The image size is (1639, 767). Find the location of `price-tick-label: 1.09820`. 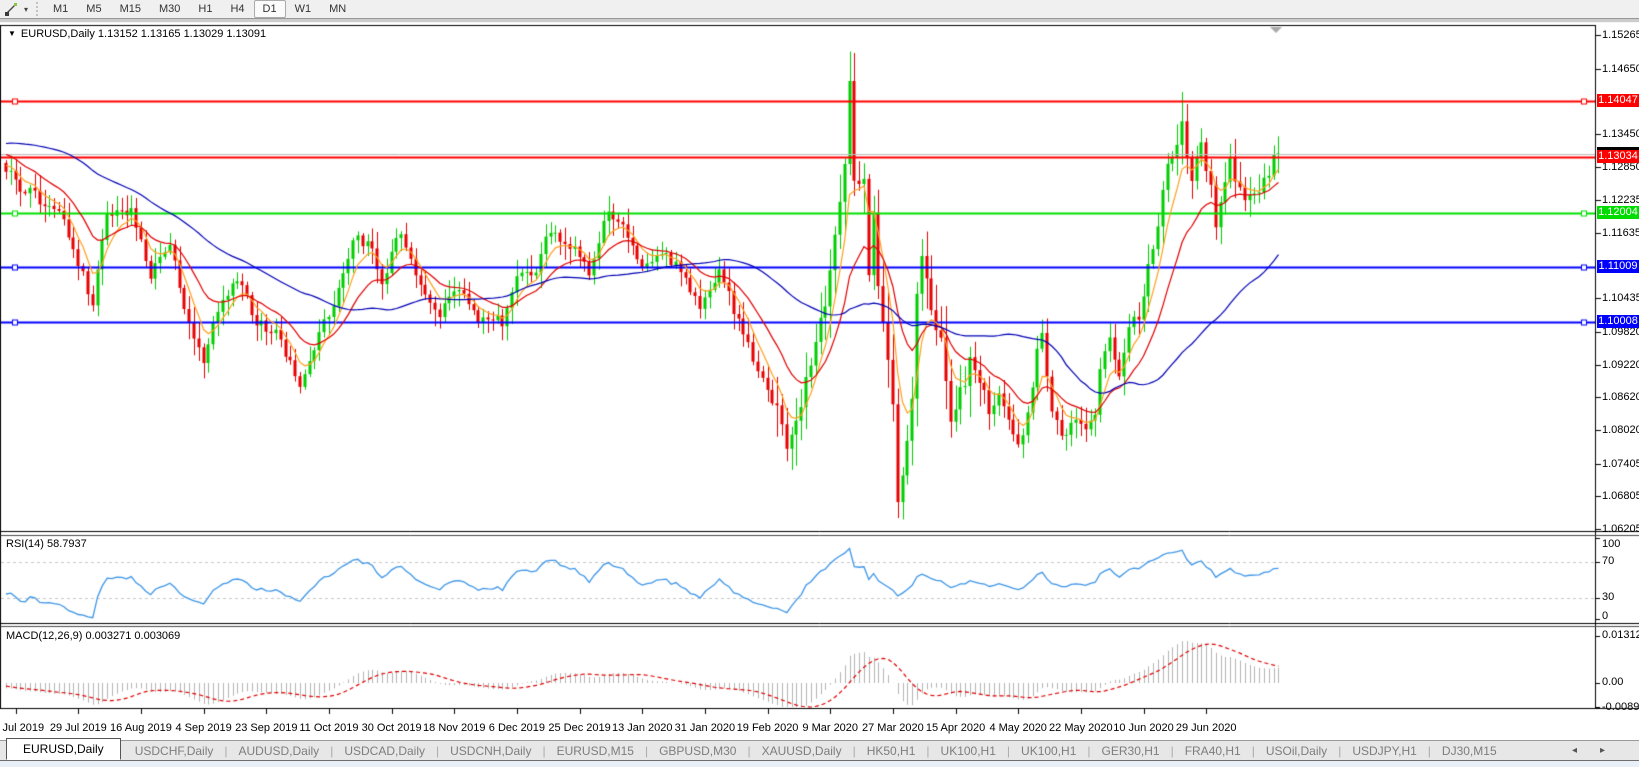

price-tick-label: 1.09820 is located at coordinates (1620, 331).